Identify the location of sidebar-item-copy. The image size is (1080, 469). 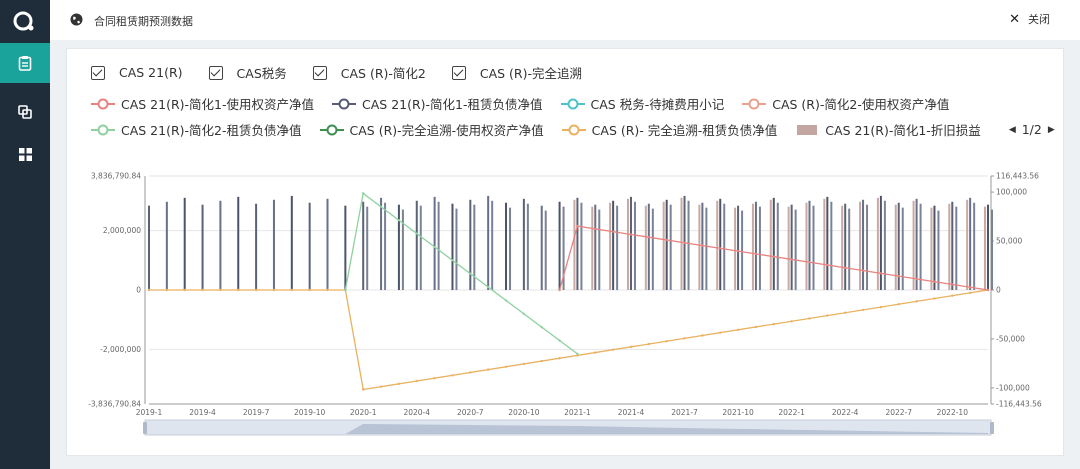
(25, 112).